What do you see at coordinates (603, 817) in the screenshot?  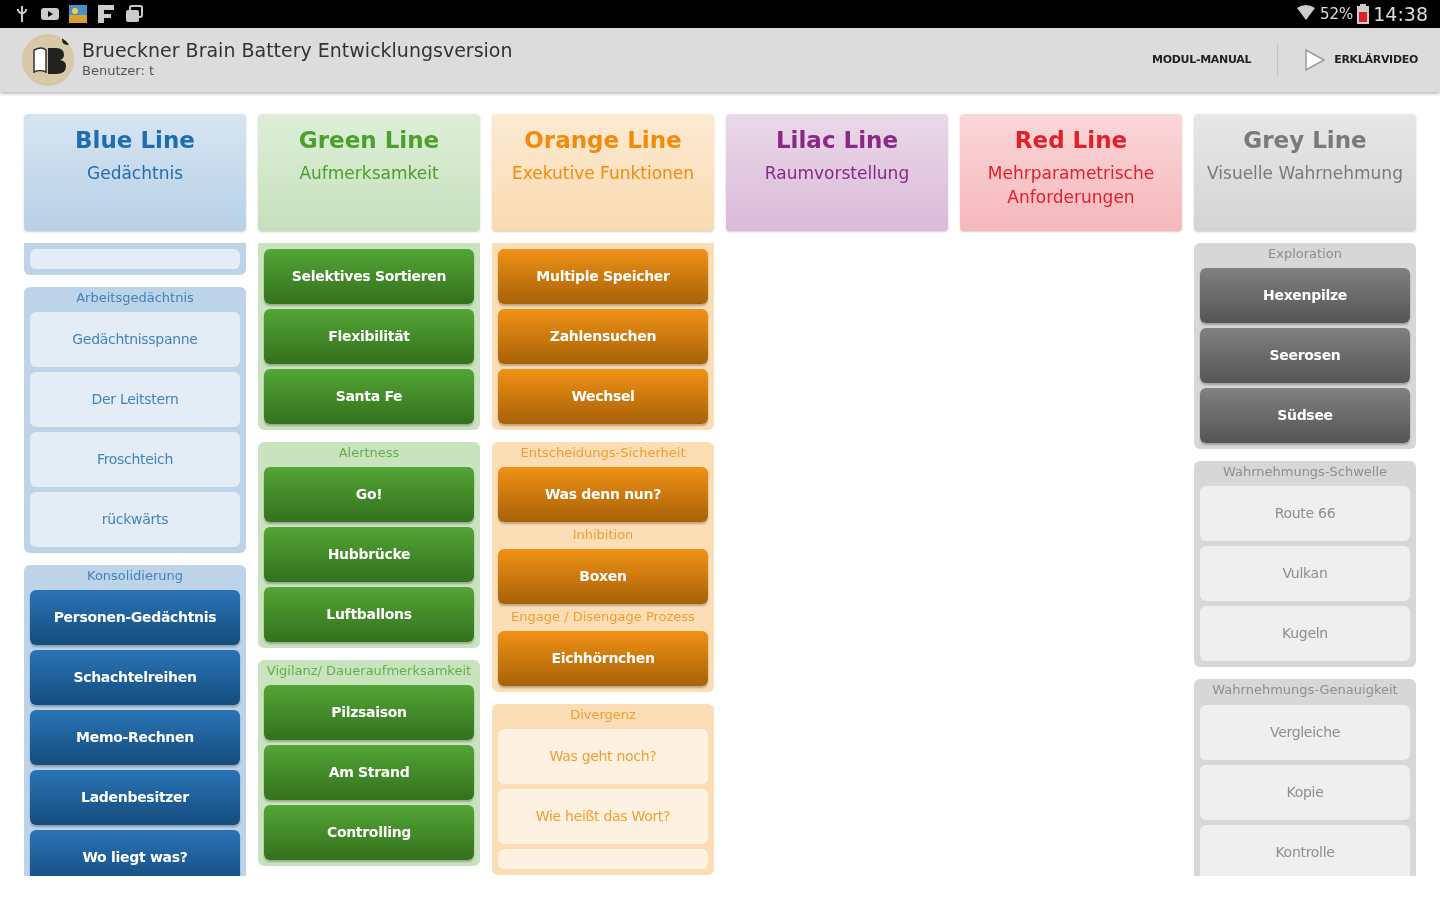 I see `game-tile: Wie heißt das Wort?` at bounding box center [603, 817].